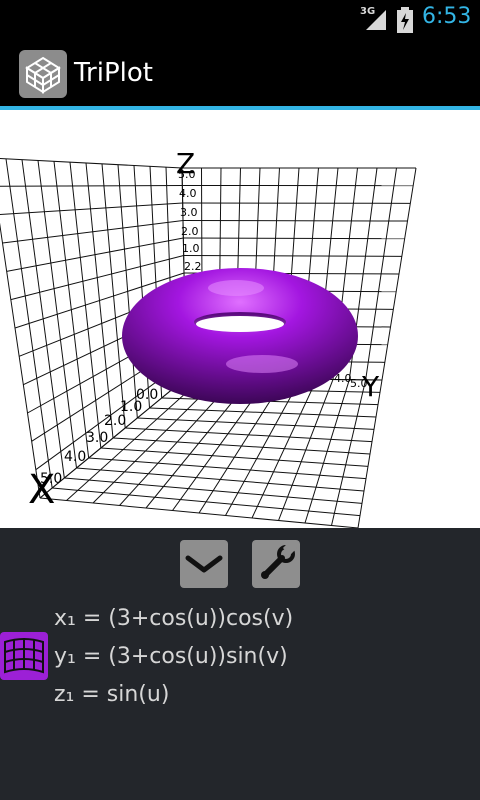 This screenshot has width=480, height=800. I want to click on x-tick: 2.0, so click(115, 421).